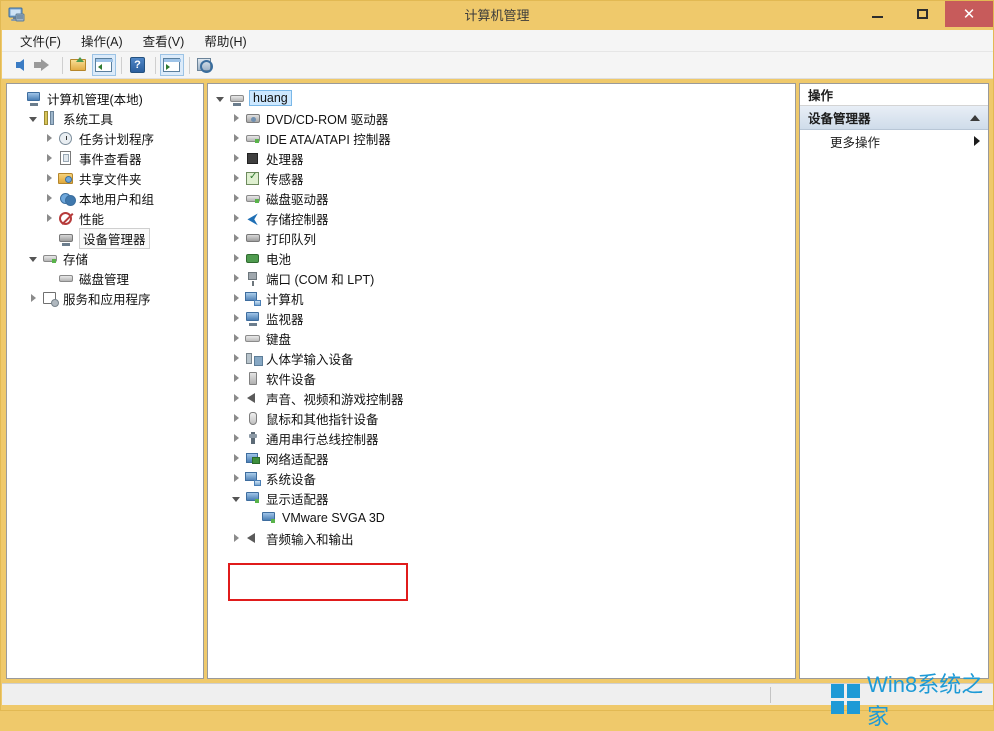  Describe the element at coordinates (253, 158) in the screenshot. I see `processor-icon` at that location.